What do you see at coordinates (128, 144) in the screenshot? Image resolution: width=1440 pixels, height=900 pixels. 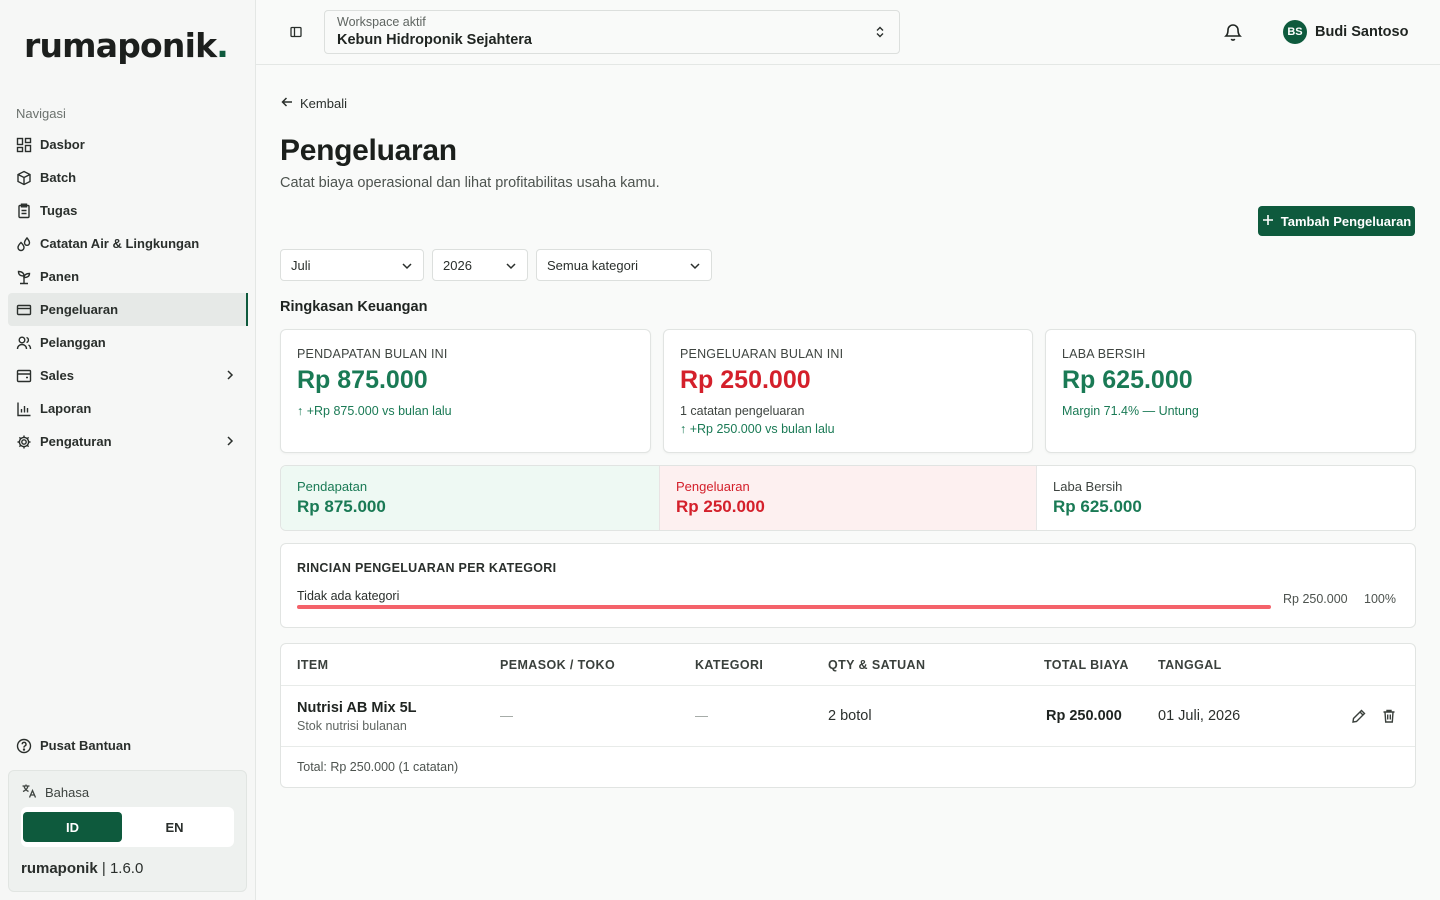 I see `sidebar-item-dasbor: Dasbor` at bounding box center [128, 144].